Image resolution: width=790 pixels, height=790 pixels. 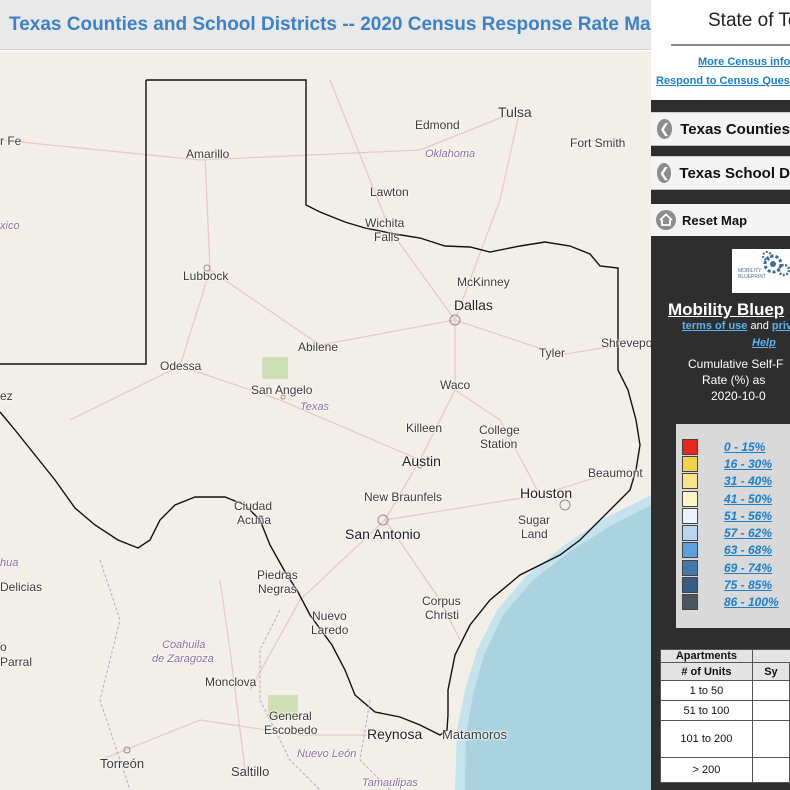 What do you see at coordinates (748, 464) in the screenshot?
I see `legend-range-link: 16 - 30%` at bounding box center [748, 464].